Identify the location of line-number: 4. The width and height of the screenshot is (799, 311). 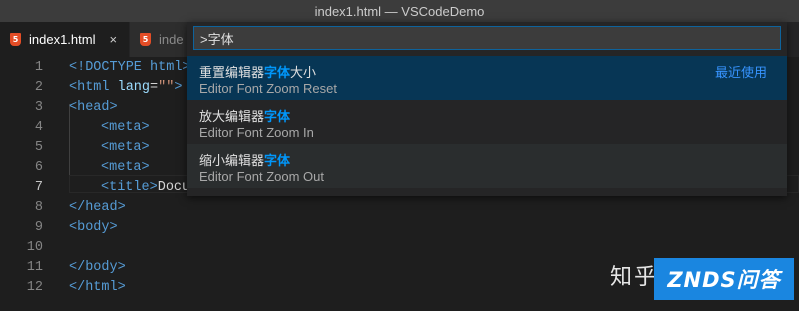
(38, 127).